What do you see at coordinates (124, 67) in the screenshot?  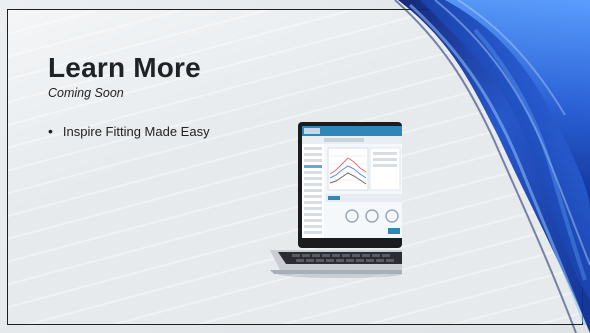 I see `page-title: Learn More` at bounding box center [124, 67].